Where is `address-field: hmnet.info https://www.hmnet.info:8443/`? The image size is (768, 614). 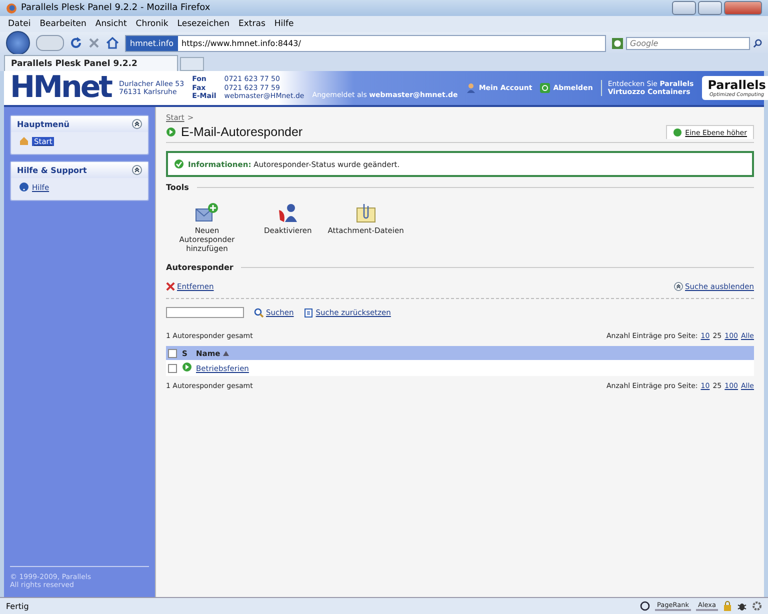 address-field: hmnet.info https://www.hmnet.info:8443/ is located at coordinates (365, 43).